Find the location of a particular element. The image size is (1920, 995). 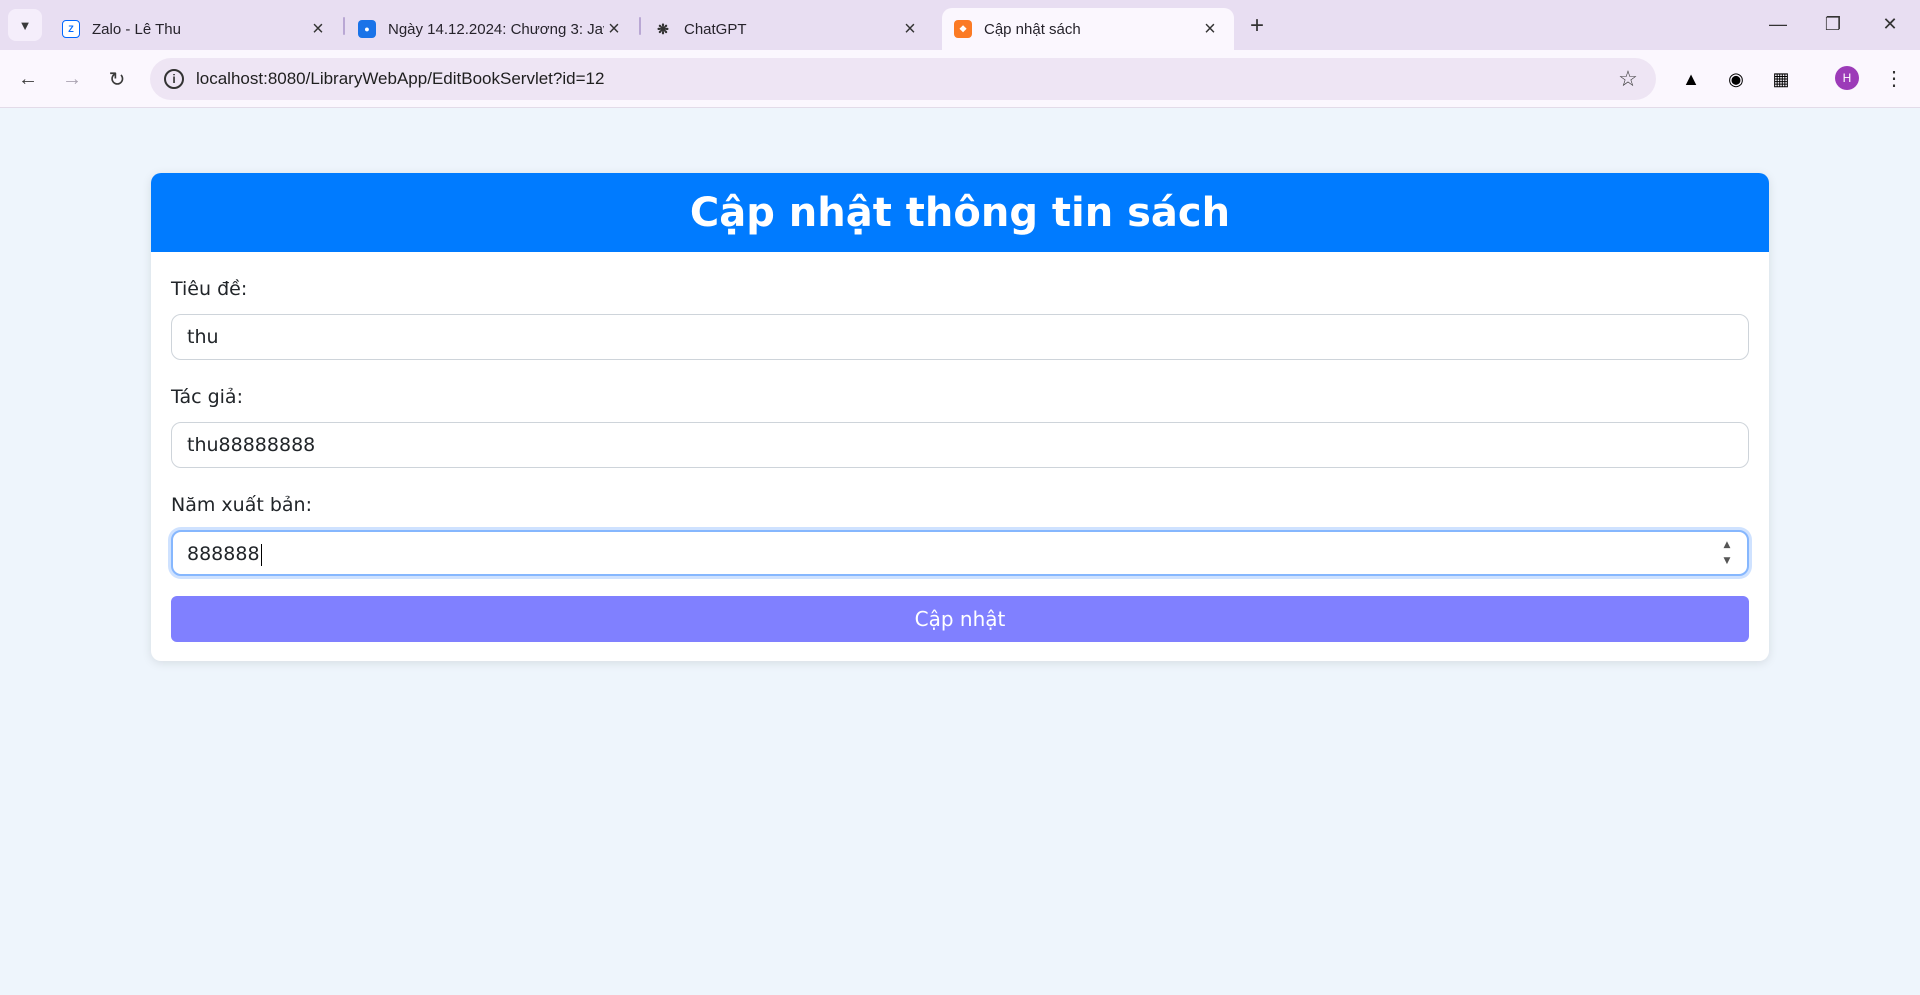

info-icon: i is located at coordinates (174, 79).